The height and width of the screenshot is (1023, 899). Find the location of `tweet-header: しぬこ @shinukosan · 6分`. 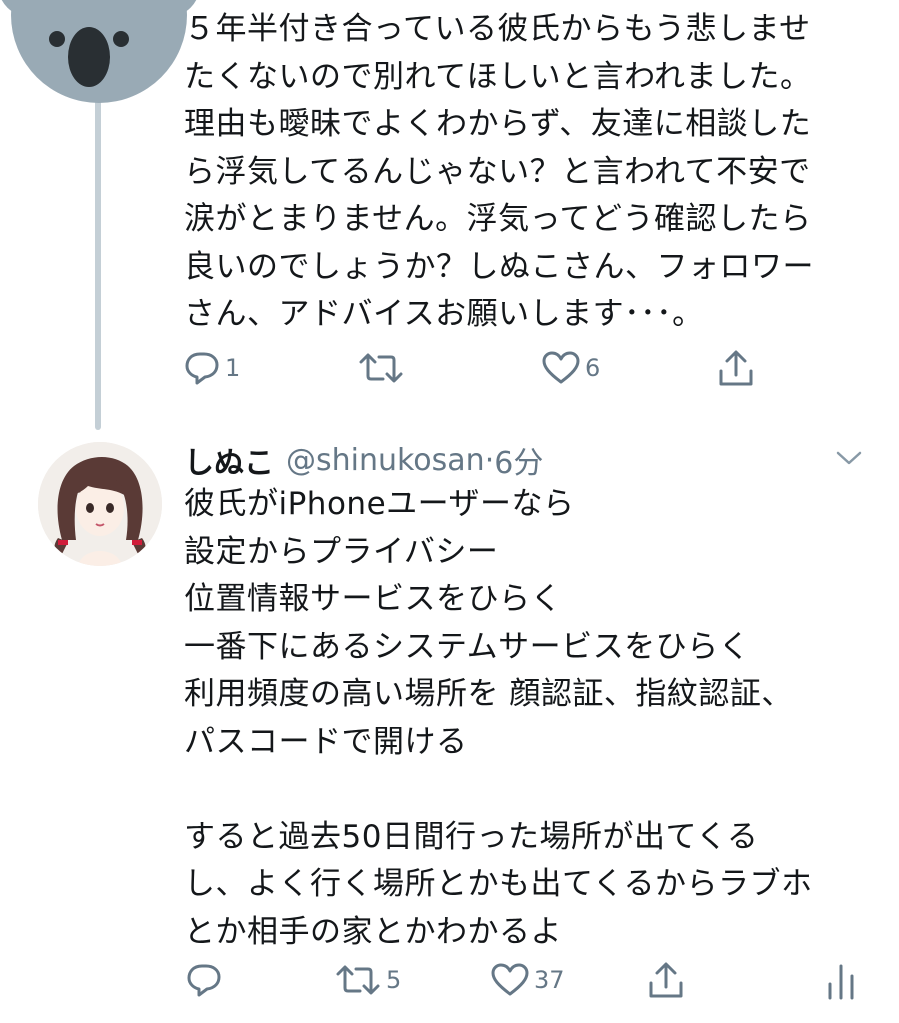

tweet-header: しぬこ @shinukosan · 6分 is located at coordinates (363, 460).